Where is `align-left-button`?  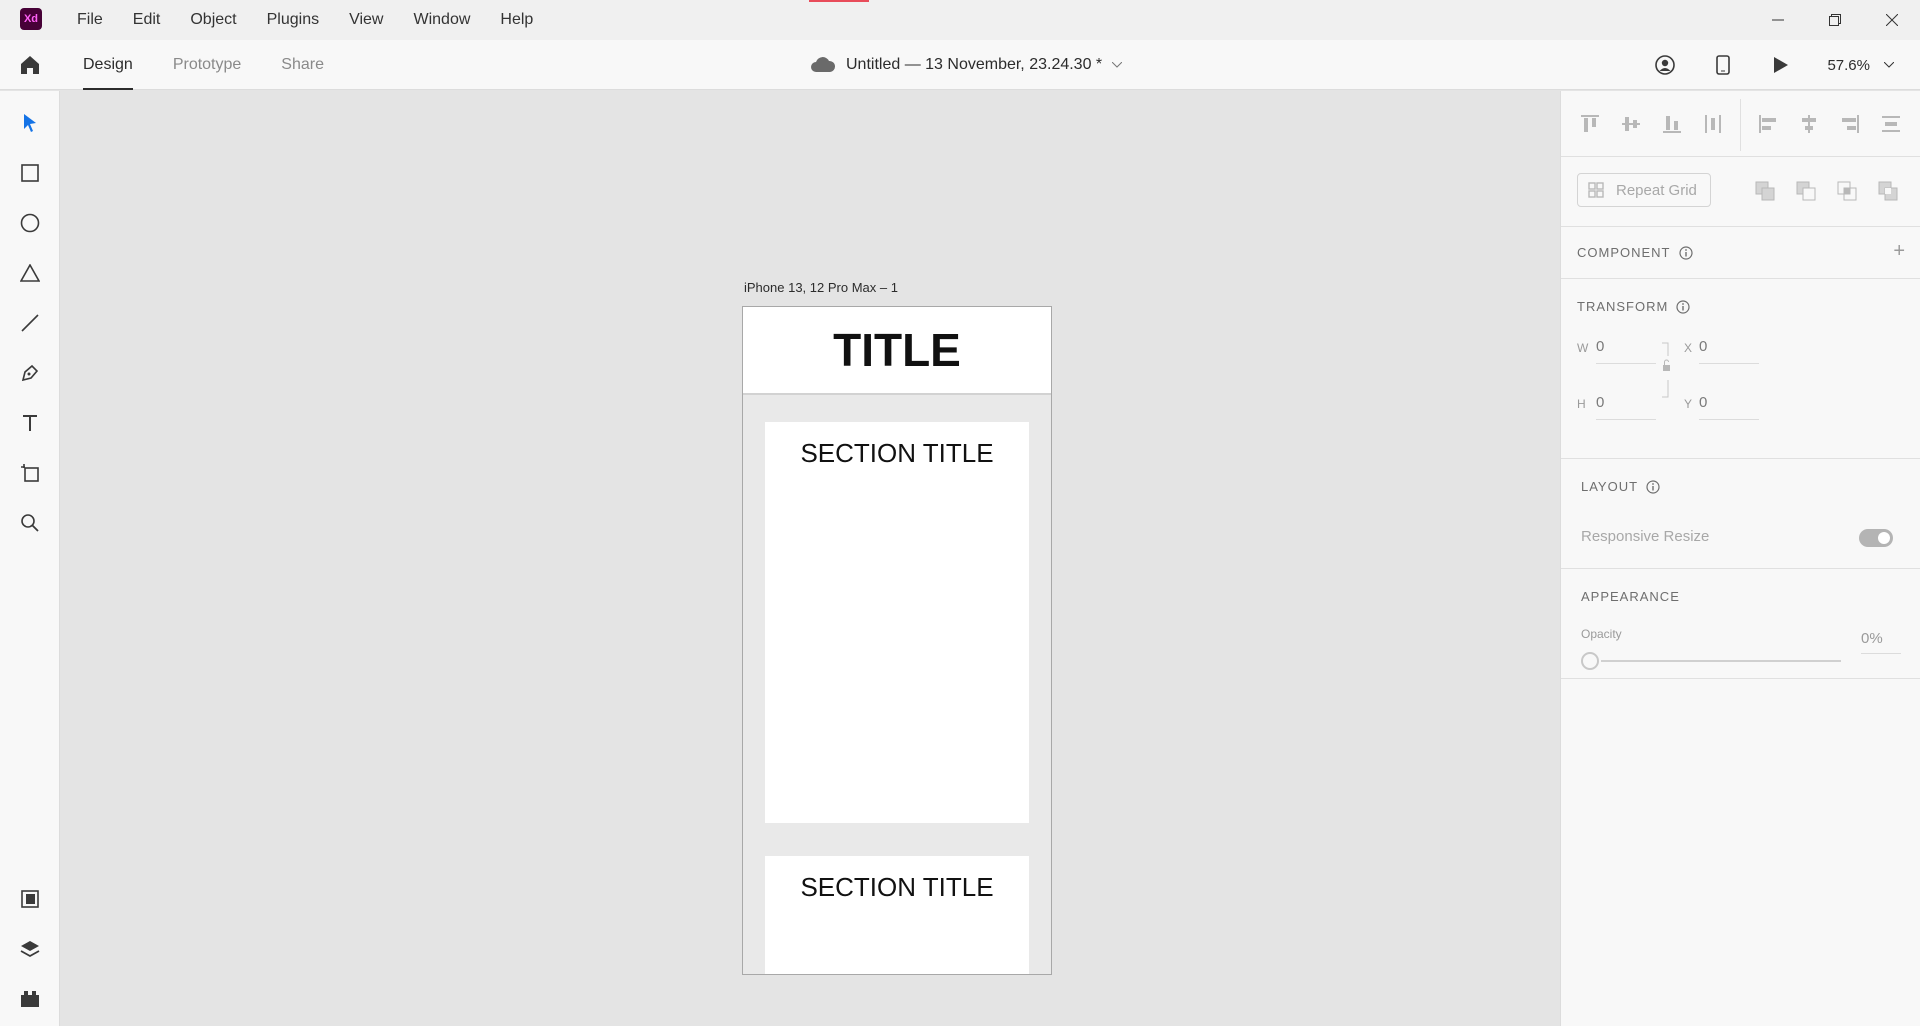 align-left-button is located at coordinates (1768, 124).